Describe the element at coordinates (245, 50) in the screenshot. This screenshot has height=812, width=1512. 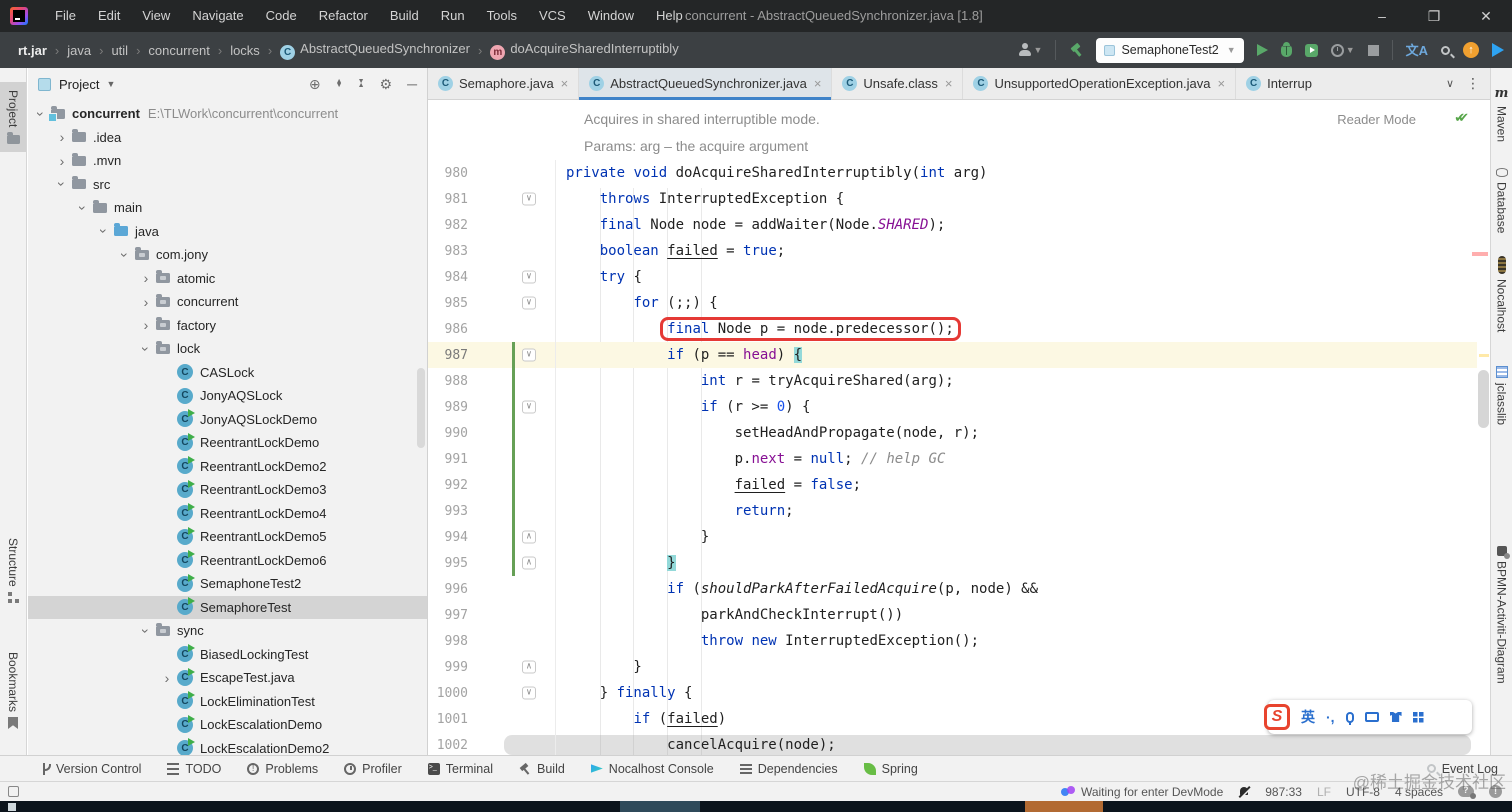
I see `breadcrumb-item: locks` at that location.